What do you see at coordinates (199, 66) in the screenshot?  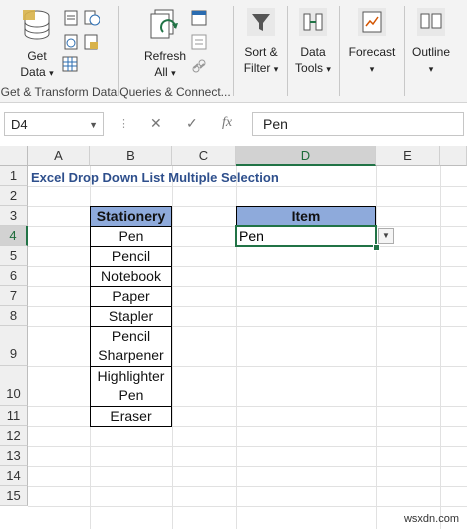 I see `edit-links-icon` at bounding box center [199, 66].